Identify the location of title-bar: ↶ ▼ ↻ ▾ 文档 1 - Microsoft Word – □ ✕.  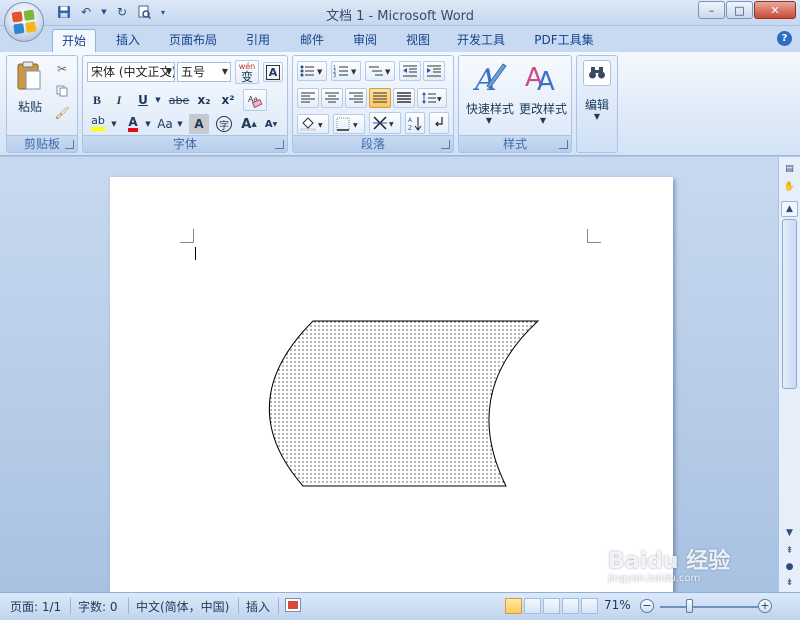
(400, 13).